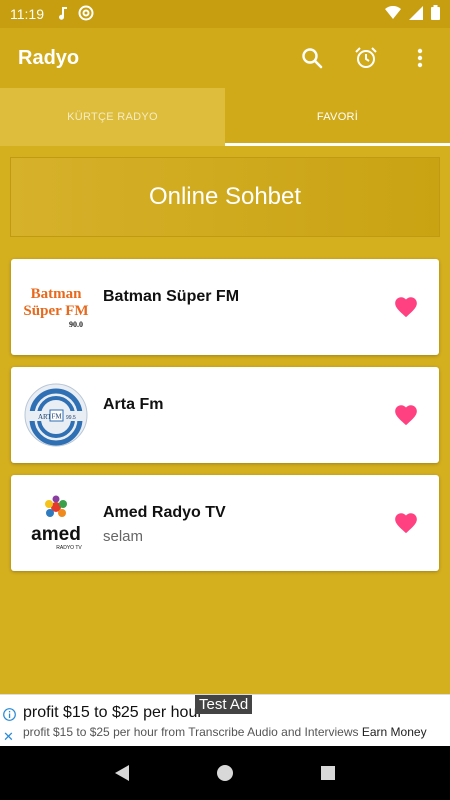 The image size is (450, 800). I want to click on station-logo-arta: ARTA FM 99.5, so click(56, 415).